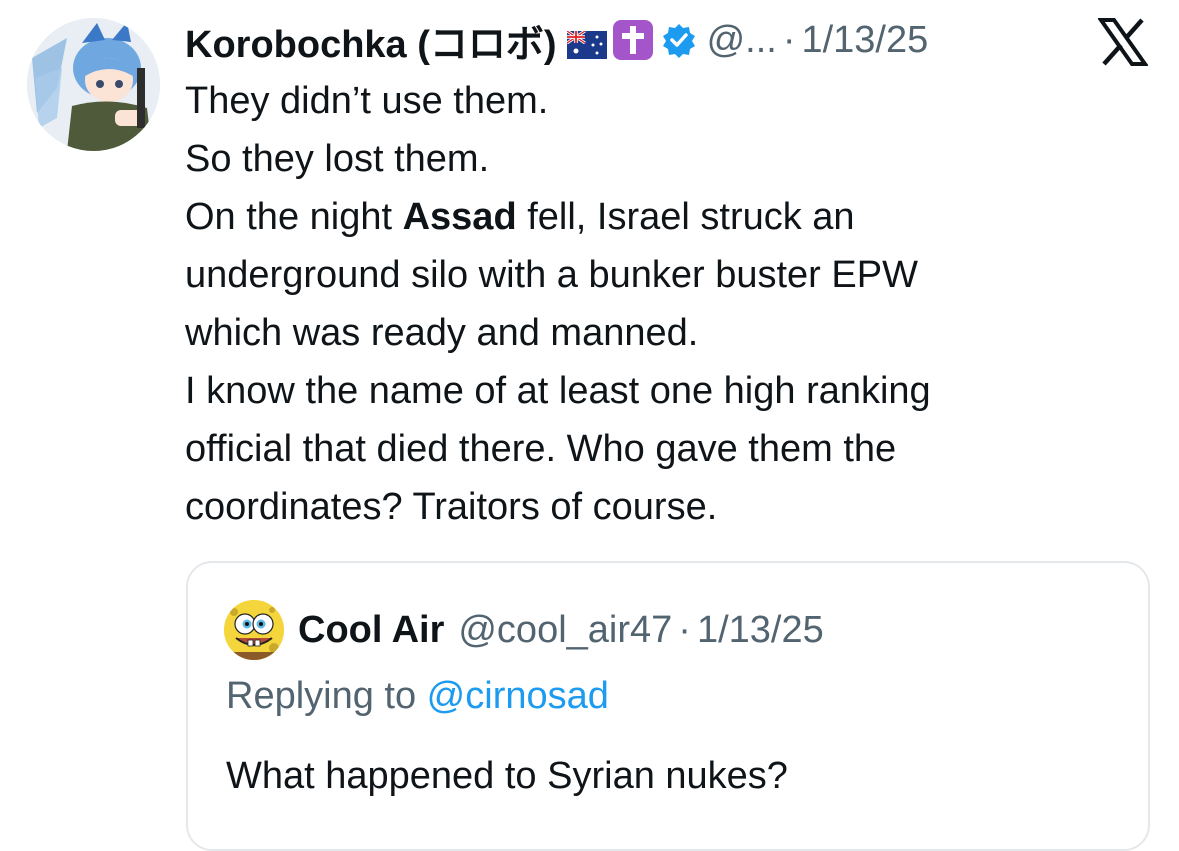  I want to click on quoted-author-name: Cool Air, so click(371, 630).